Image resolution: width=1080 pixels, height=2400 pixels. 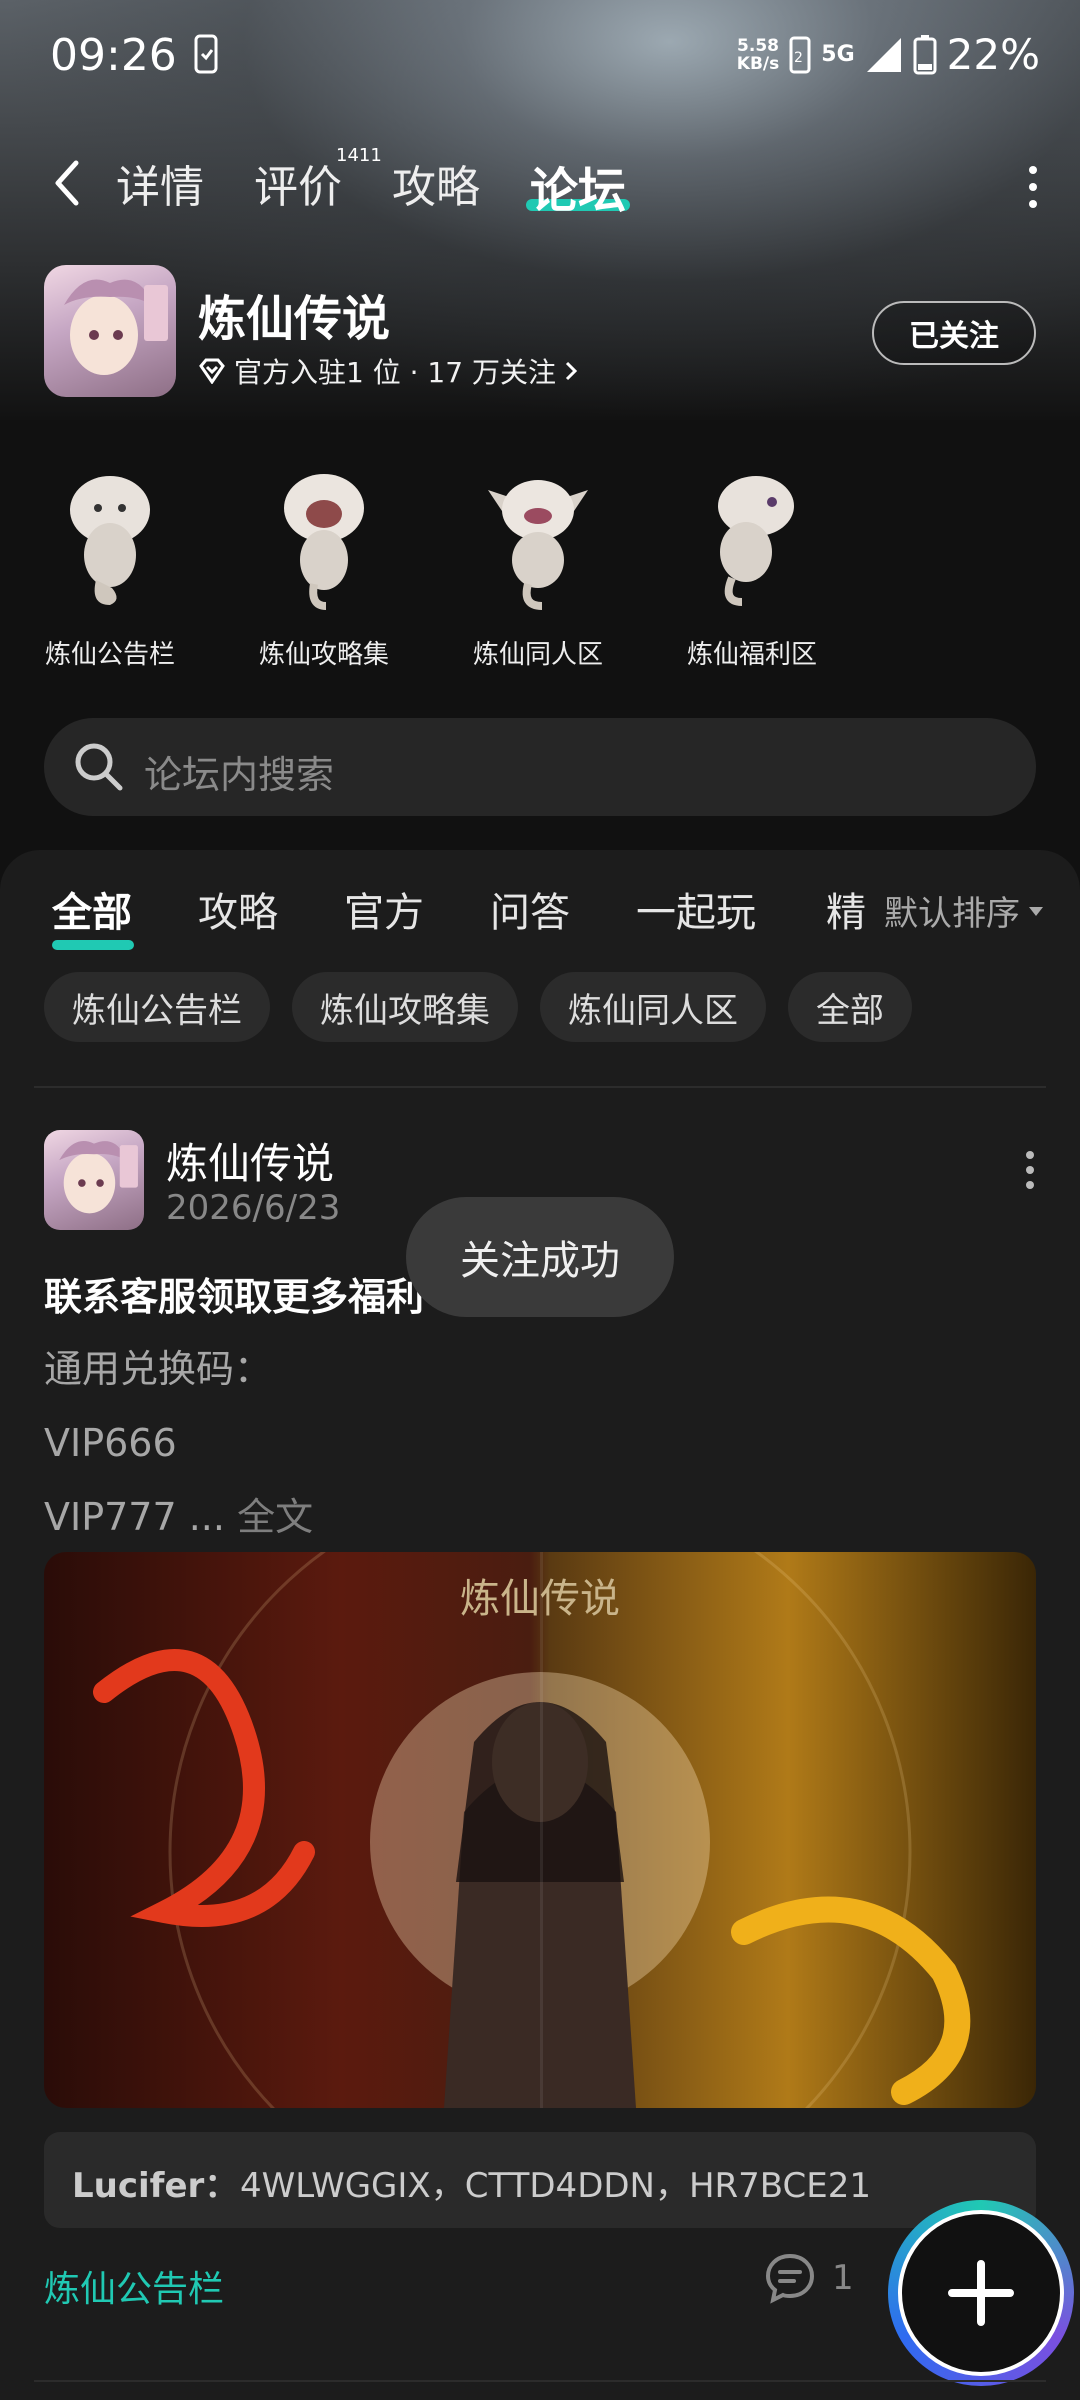 I want to click on section-guides: 炼仙攻略集, so click(x=324, y=565).